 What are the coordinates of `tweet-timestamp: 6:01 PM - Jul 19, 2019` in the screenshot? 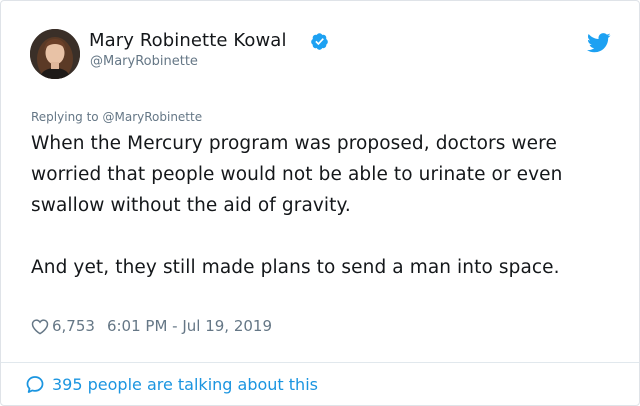 It's located at (189, 326).